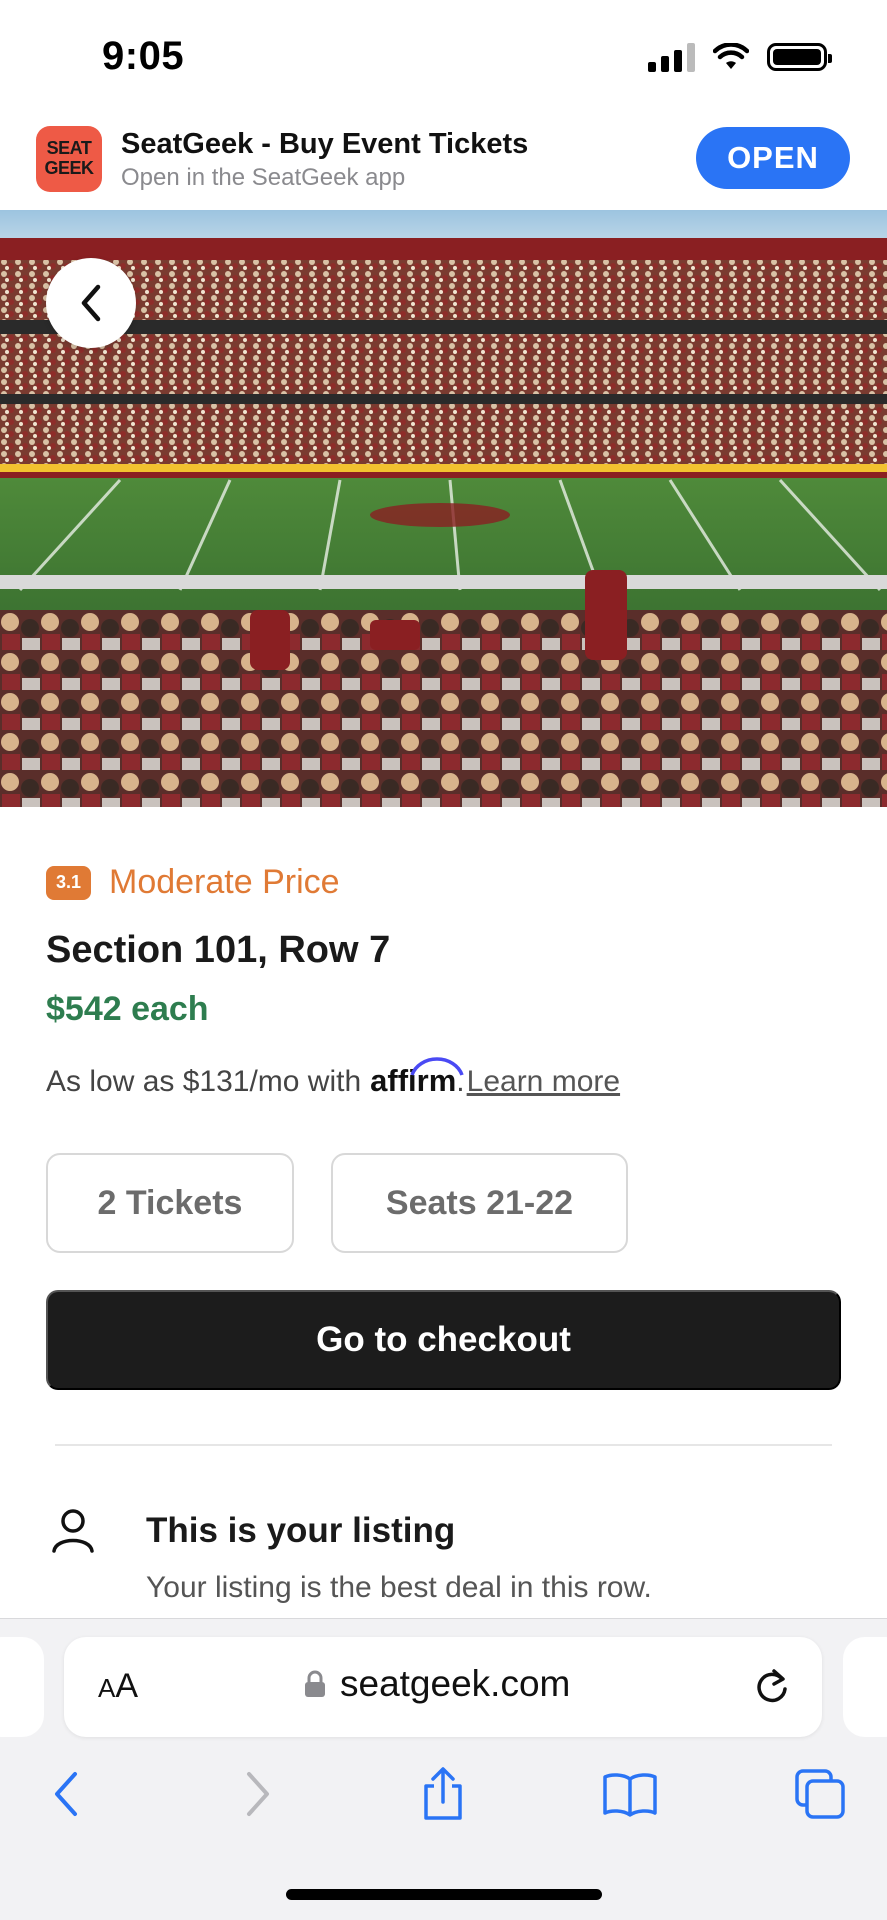 Image resolution: width=887 pixels, height=1920 pixels. What do you see at coordinates (417, 1078) in the screenshot?
I see `affirm-logo: affirm` at bounding box center [417, 1078].